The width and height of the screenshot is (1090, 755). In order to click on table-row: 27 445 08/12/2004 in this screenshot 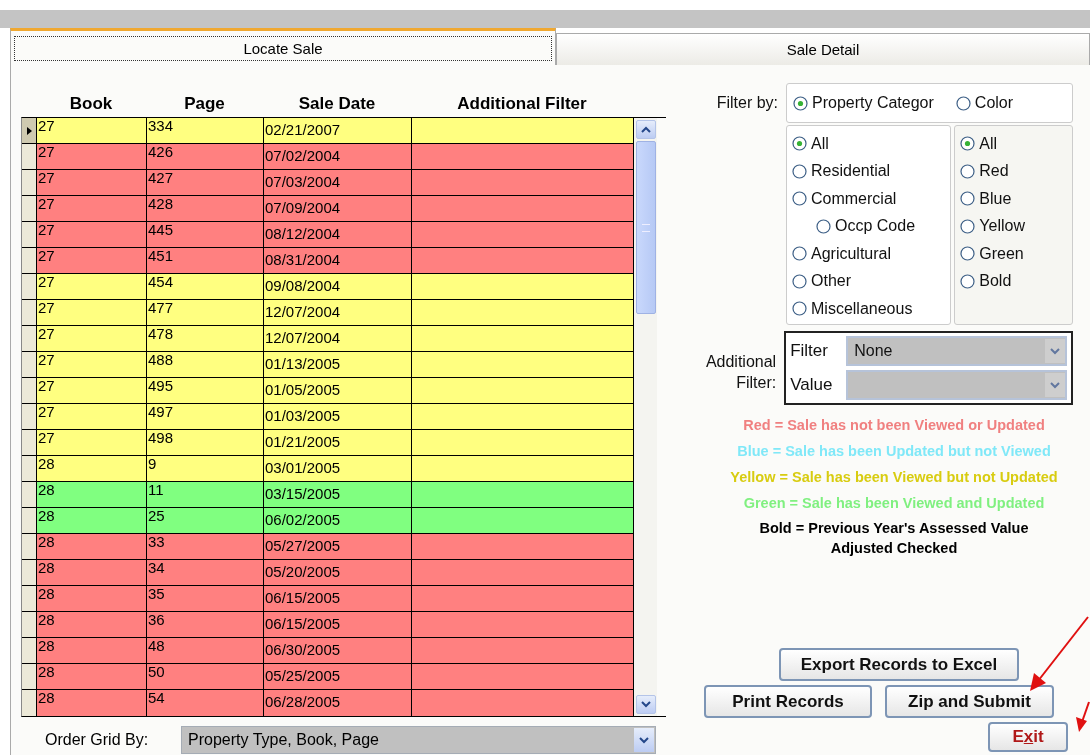, I will do `click(328, 235)`.